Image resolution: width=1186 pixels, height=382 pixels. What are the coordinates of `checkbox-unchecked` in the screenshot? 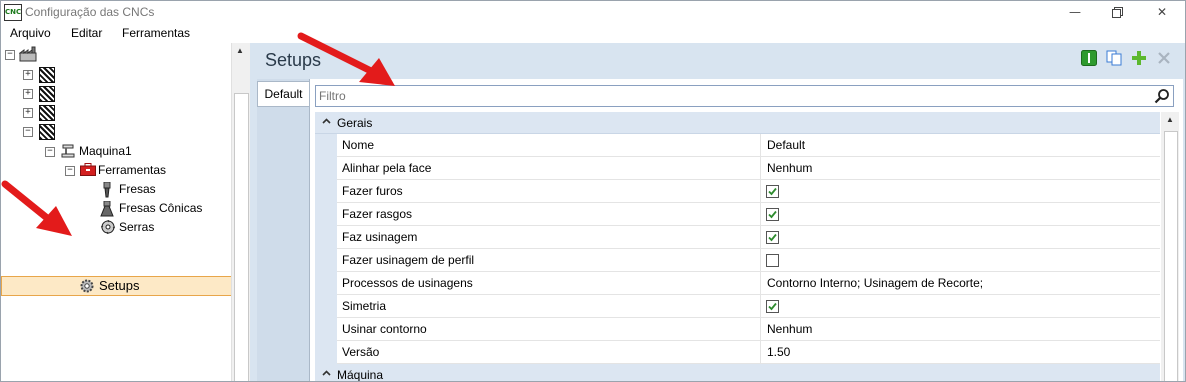 It's located at (772, 260).